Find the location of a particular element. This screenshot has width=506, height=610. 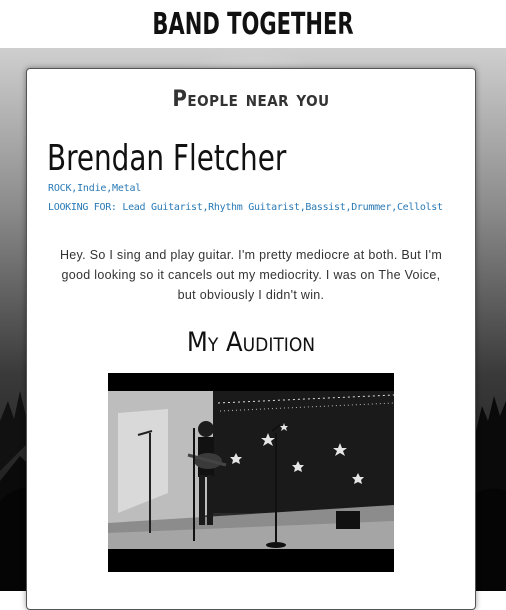

profile-genres: ROCK,Indie,Metal is located at coordinates (95, 188).